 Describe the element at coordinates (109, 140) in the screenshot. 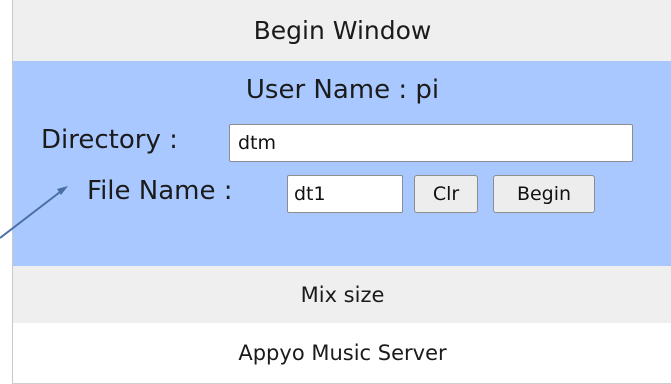

I see `directory-label: Directory :` at that location.